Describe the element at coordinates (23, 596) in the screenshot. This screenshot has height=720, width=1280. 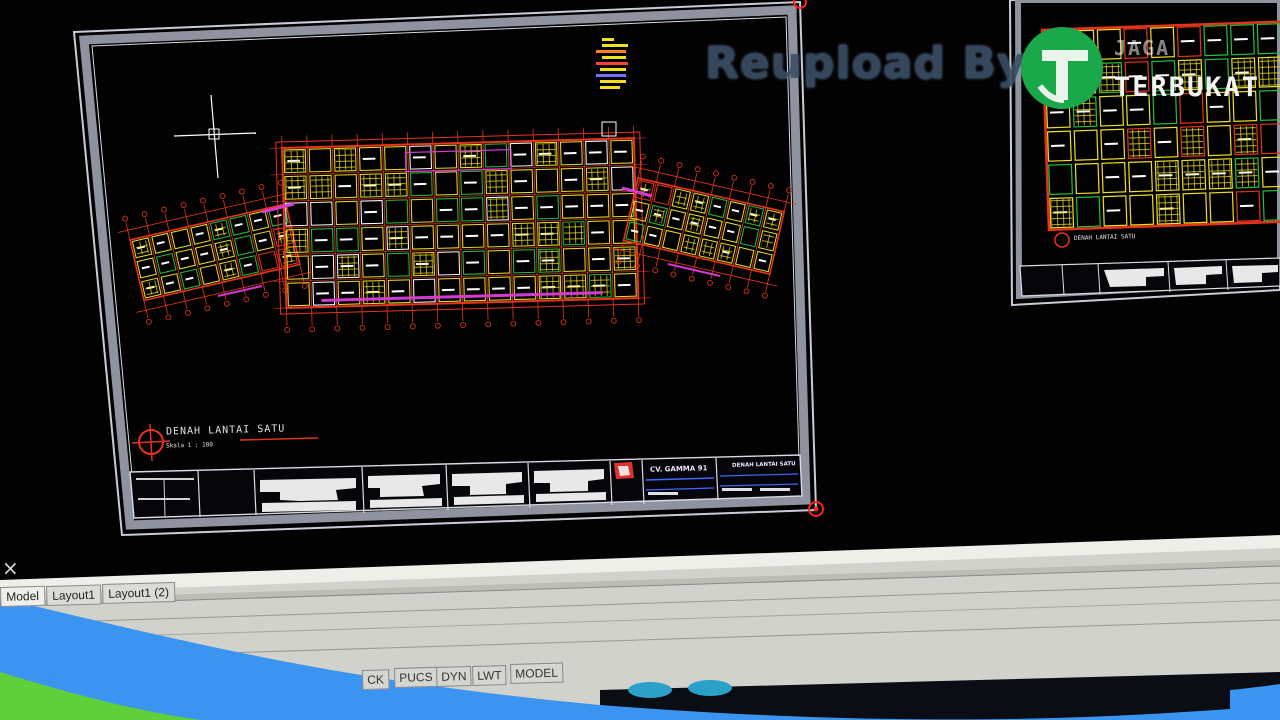
I see `tab-model: Model` at that location.